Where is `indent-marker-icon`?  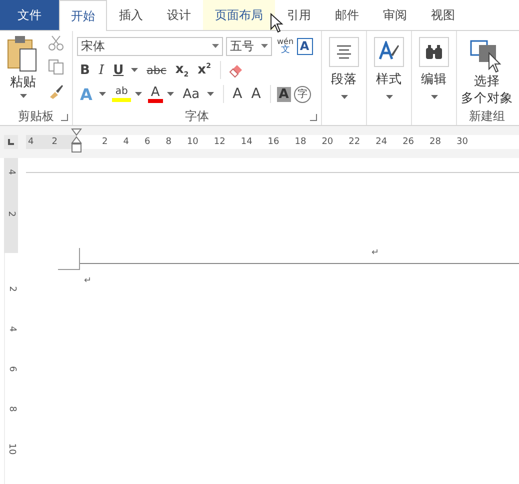
indent-marker-icon is located at coordinates (76, 141).